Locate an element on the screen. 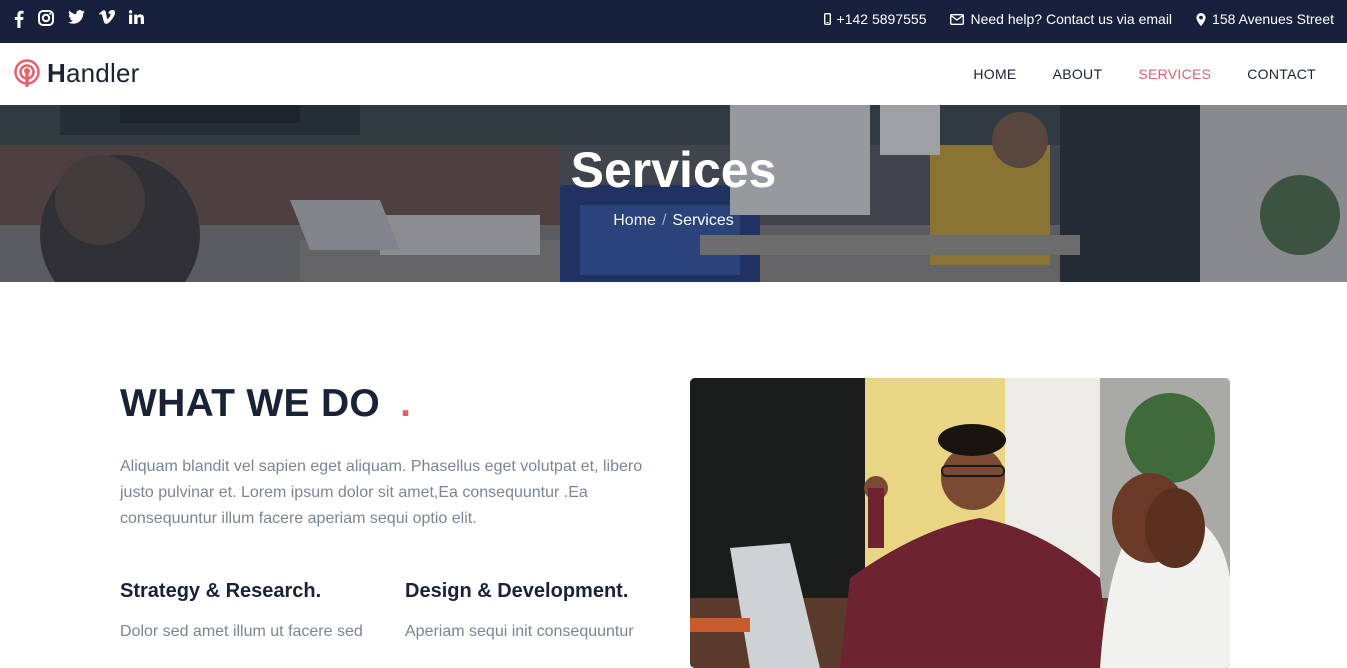 This screenshot has width=1347, height=668. mobile-phone-icon is located at coordinates (827, 19).